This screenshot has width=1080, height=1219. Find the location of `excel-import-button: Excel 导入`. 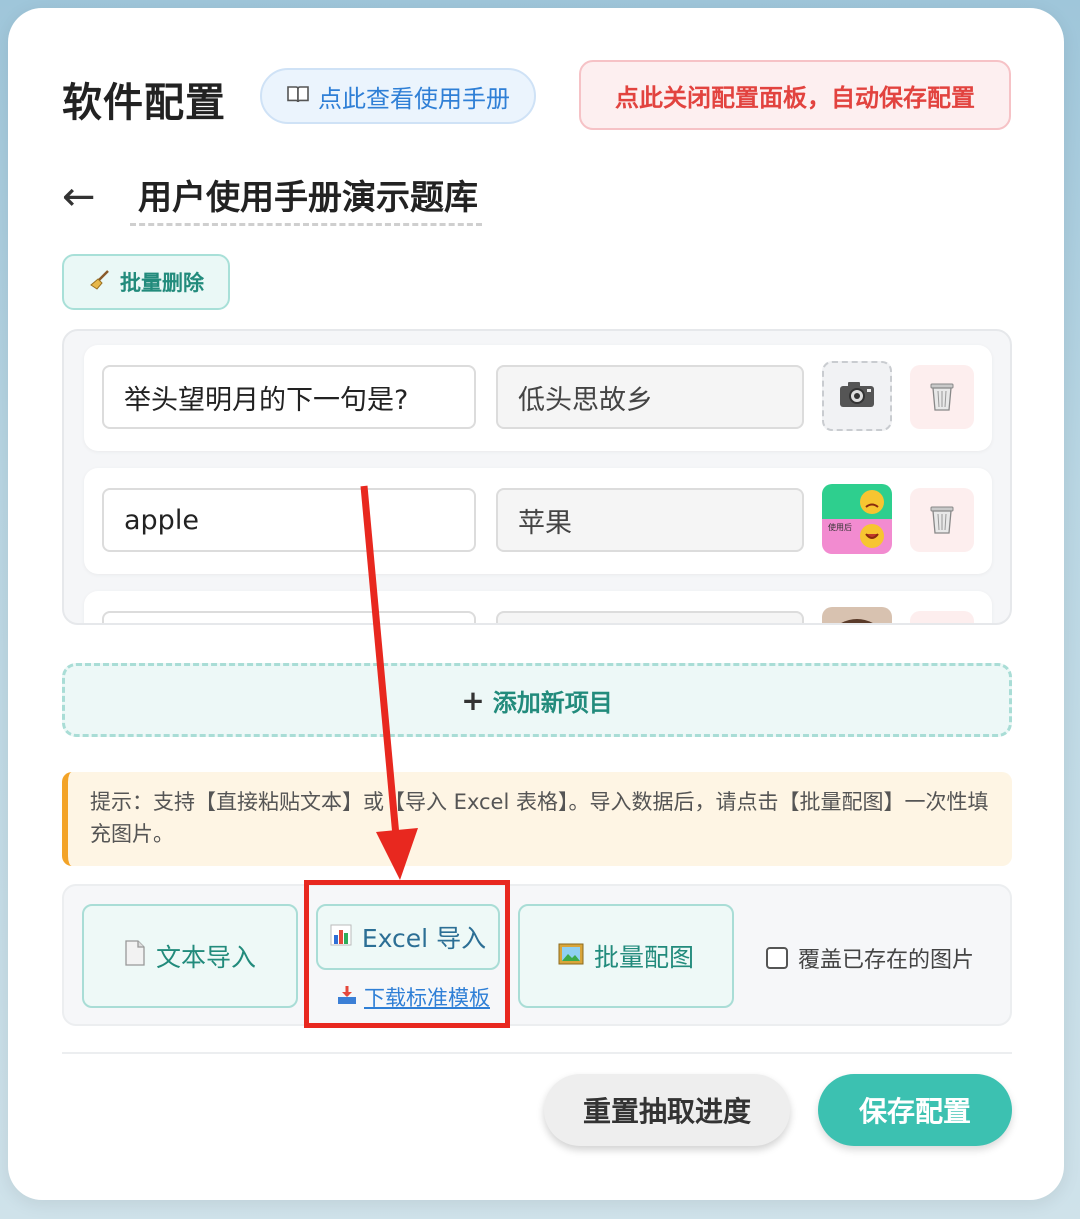

excel-import-button: Excel 导入 is located at coordinates (408, 937).